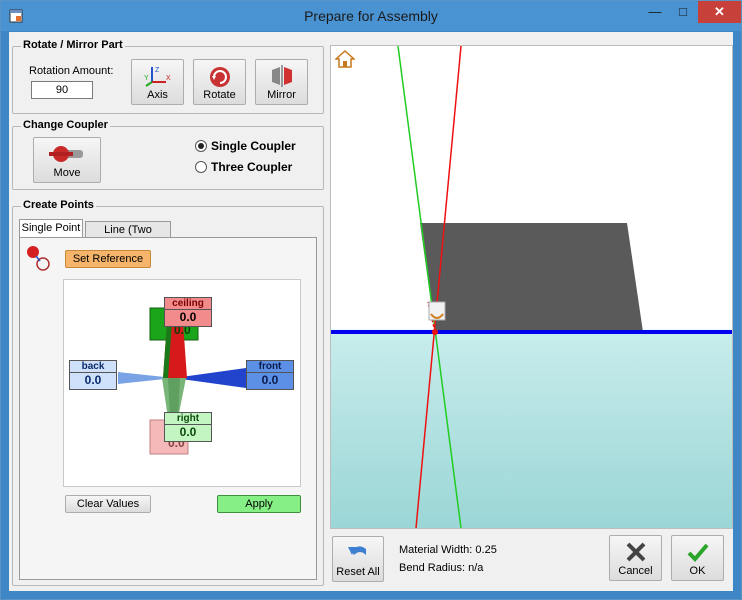 This screenshot has width=742, height=600. I want to click on front-label: front, so click(270, 366).